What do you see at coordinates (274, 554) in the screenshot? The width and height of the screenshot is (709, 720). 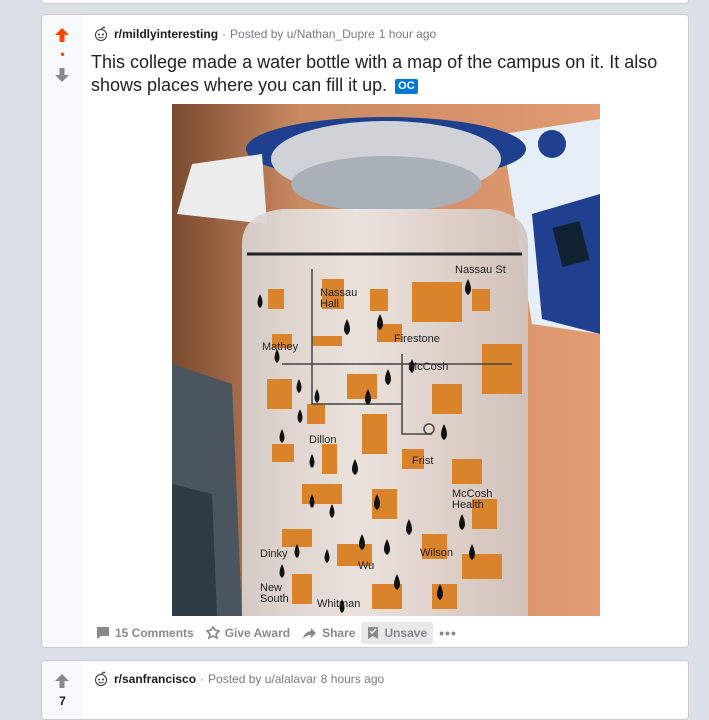 I see `map-label-dinky: Dinky` at bounding box center [274, 554].